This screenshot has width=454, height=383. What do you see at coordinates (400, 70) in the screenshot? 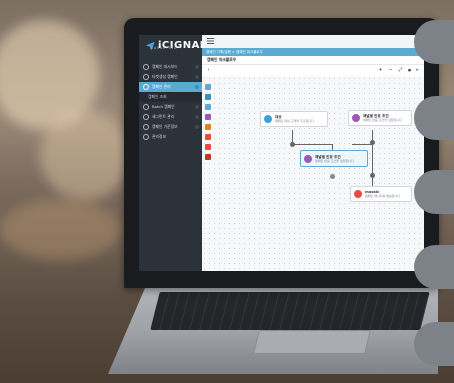
I see `fit-screen-button: ⤢` at bounding box center [400, 70].